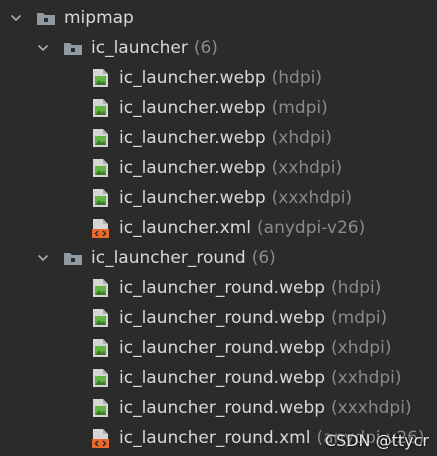 This screenshot has width=437, height=456. I want to click on file-name: ic_launcher_round.xml, so click(215, 438).